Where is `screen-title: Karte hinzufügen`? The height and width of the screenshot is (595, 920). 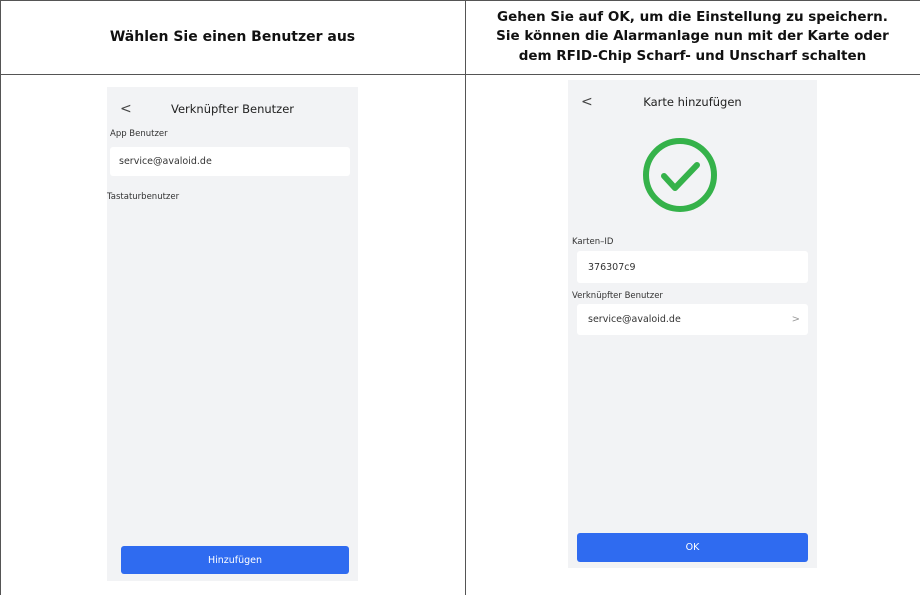
screen-title: Karte hinzufügen is located at coordinates (692, 102).